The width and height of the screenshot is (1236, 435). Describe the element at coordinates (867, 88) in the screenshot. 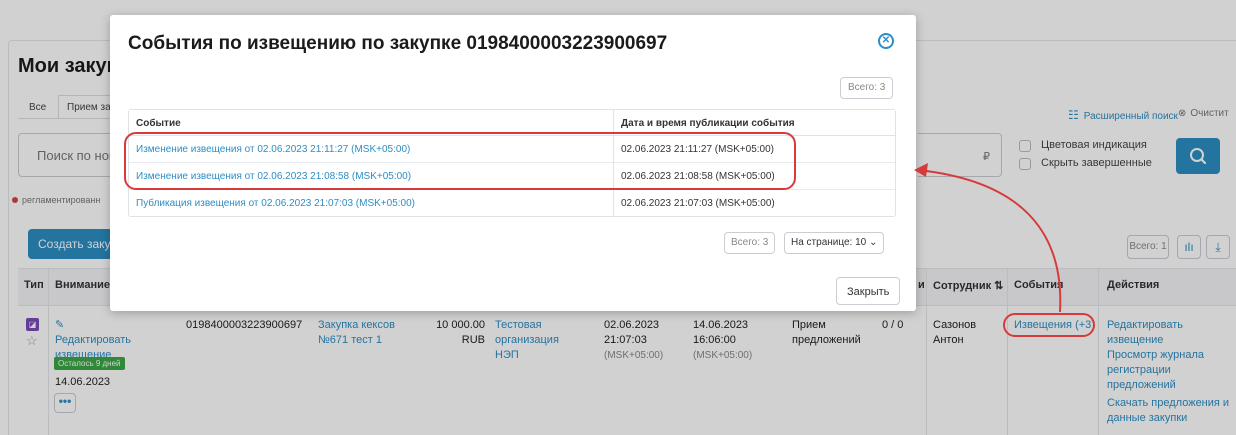

I see `modal-total-top: Всего: 3` at that location.